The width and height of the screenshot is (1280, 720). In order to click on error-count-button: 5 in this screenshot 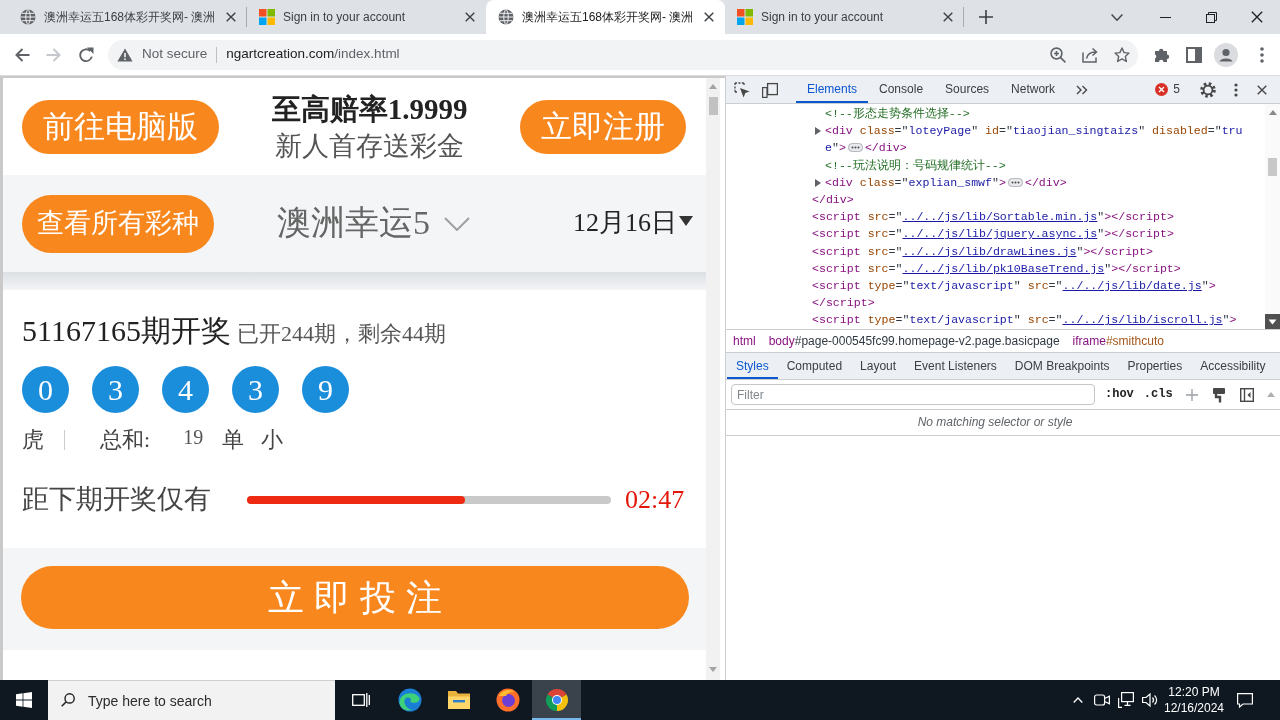, I will do `click(1167, 89)`.